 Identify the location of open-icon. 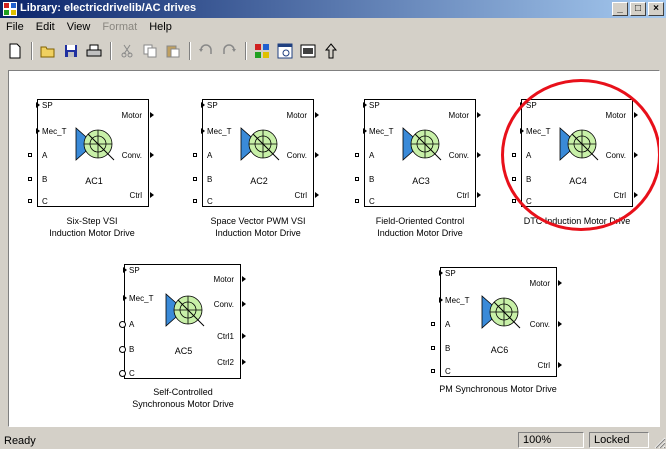
(47, 52).